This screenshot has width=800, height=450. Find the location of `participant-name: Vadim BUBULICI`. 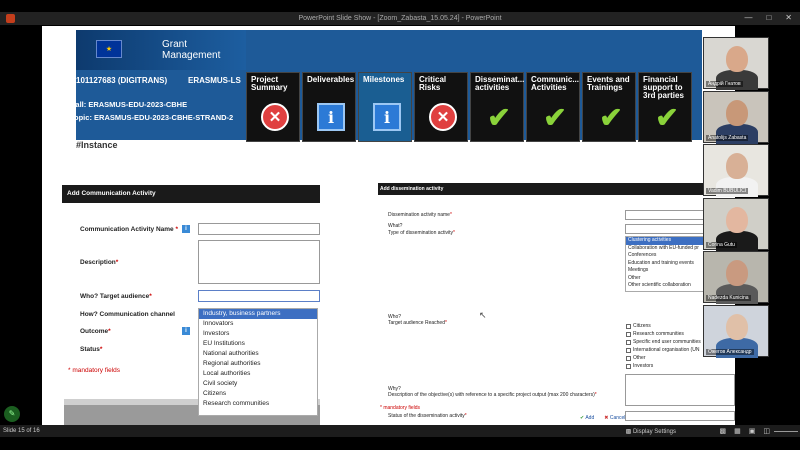

participant-name: Vadim BUBULICI is located at coordinates (727, 191).